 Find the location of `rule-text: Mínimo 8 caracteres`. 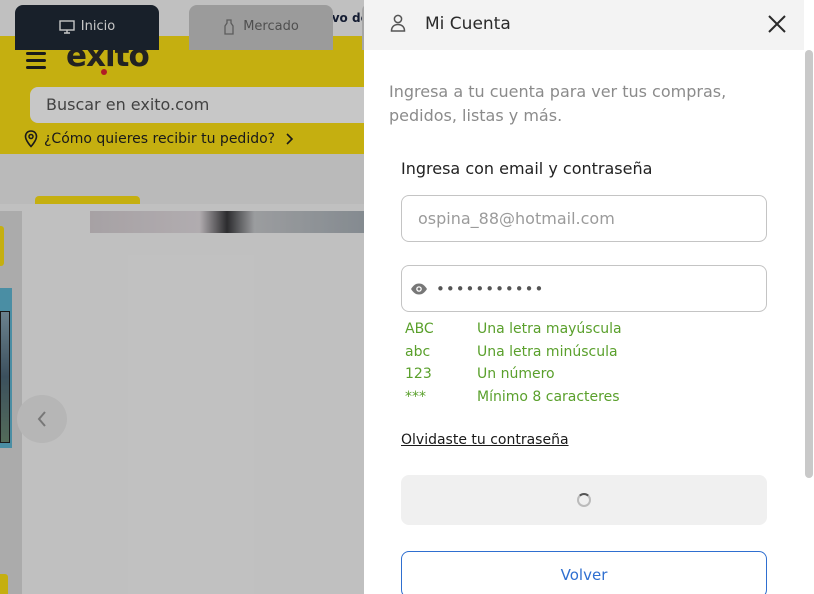

rule-text: Mínimo 8 caracteres is located at coordinates (548, 397).